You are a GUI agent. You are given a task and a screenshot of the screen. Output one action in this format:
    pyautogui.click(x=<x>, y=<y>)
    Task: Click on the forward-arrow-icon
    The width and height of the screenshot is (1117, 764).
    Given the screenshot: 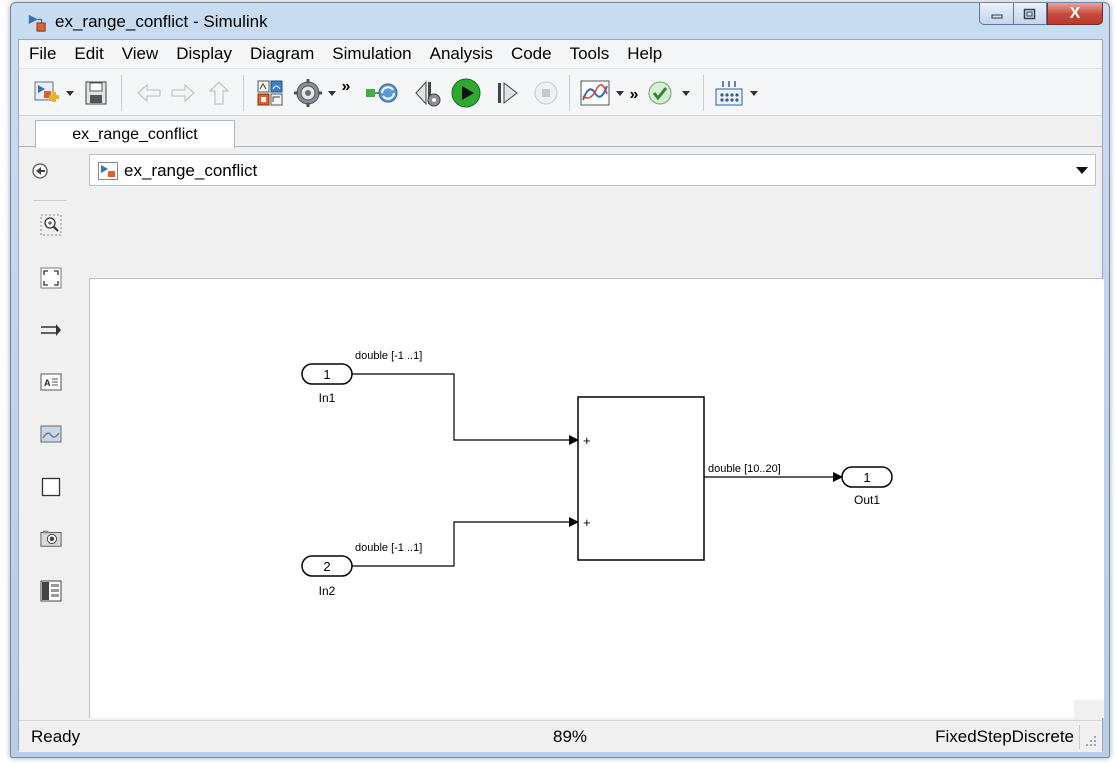 What is the action you would take?
    pyautogui.click(x=183, y=93)
    